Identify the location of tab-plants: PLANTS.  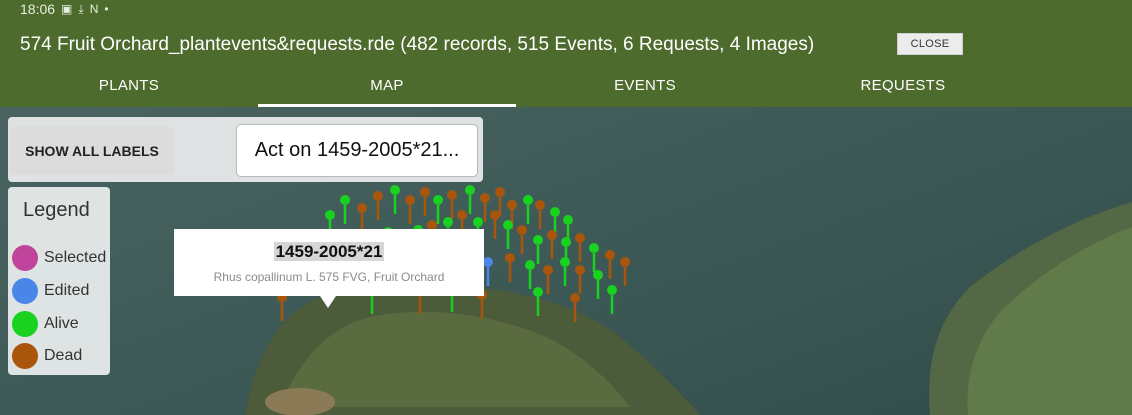
(129, 85).